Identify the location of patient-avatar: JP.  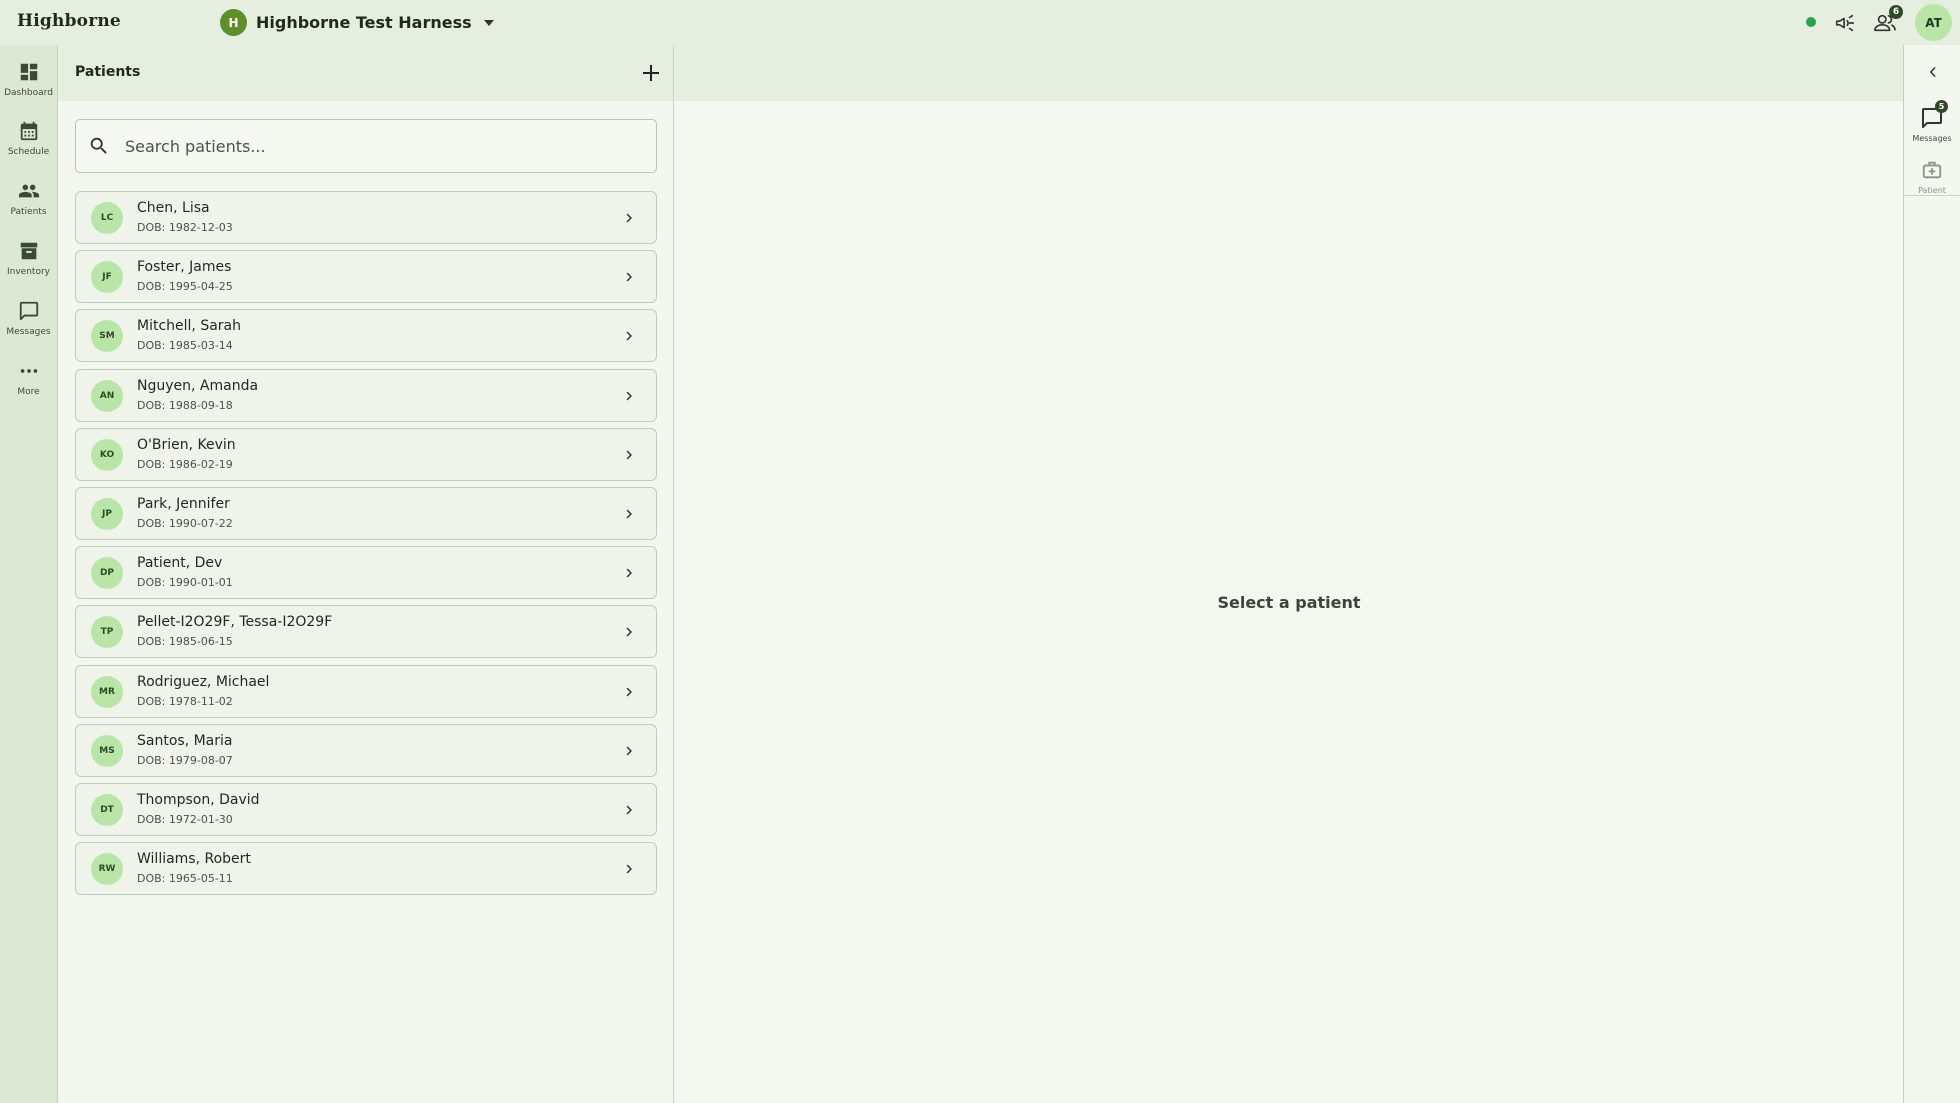
(107, 513).